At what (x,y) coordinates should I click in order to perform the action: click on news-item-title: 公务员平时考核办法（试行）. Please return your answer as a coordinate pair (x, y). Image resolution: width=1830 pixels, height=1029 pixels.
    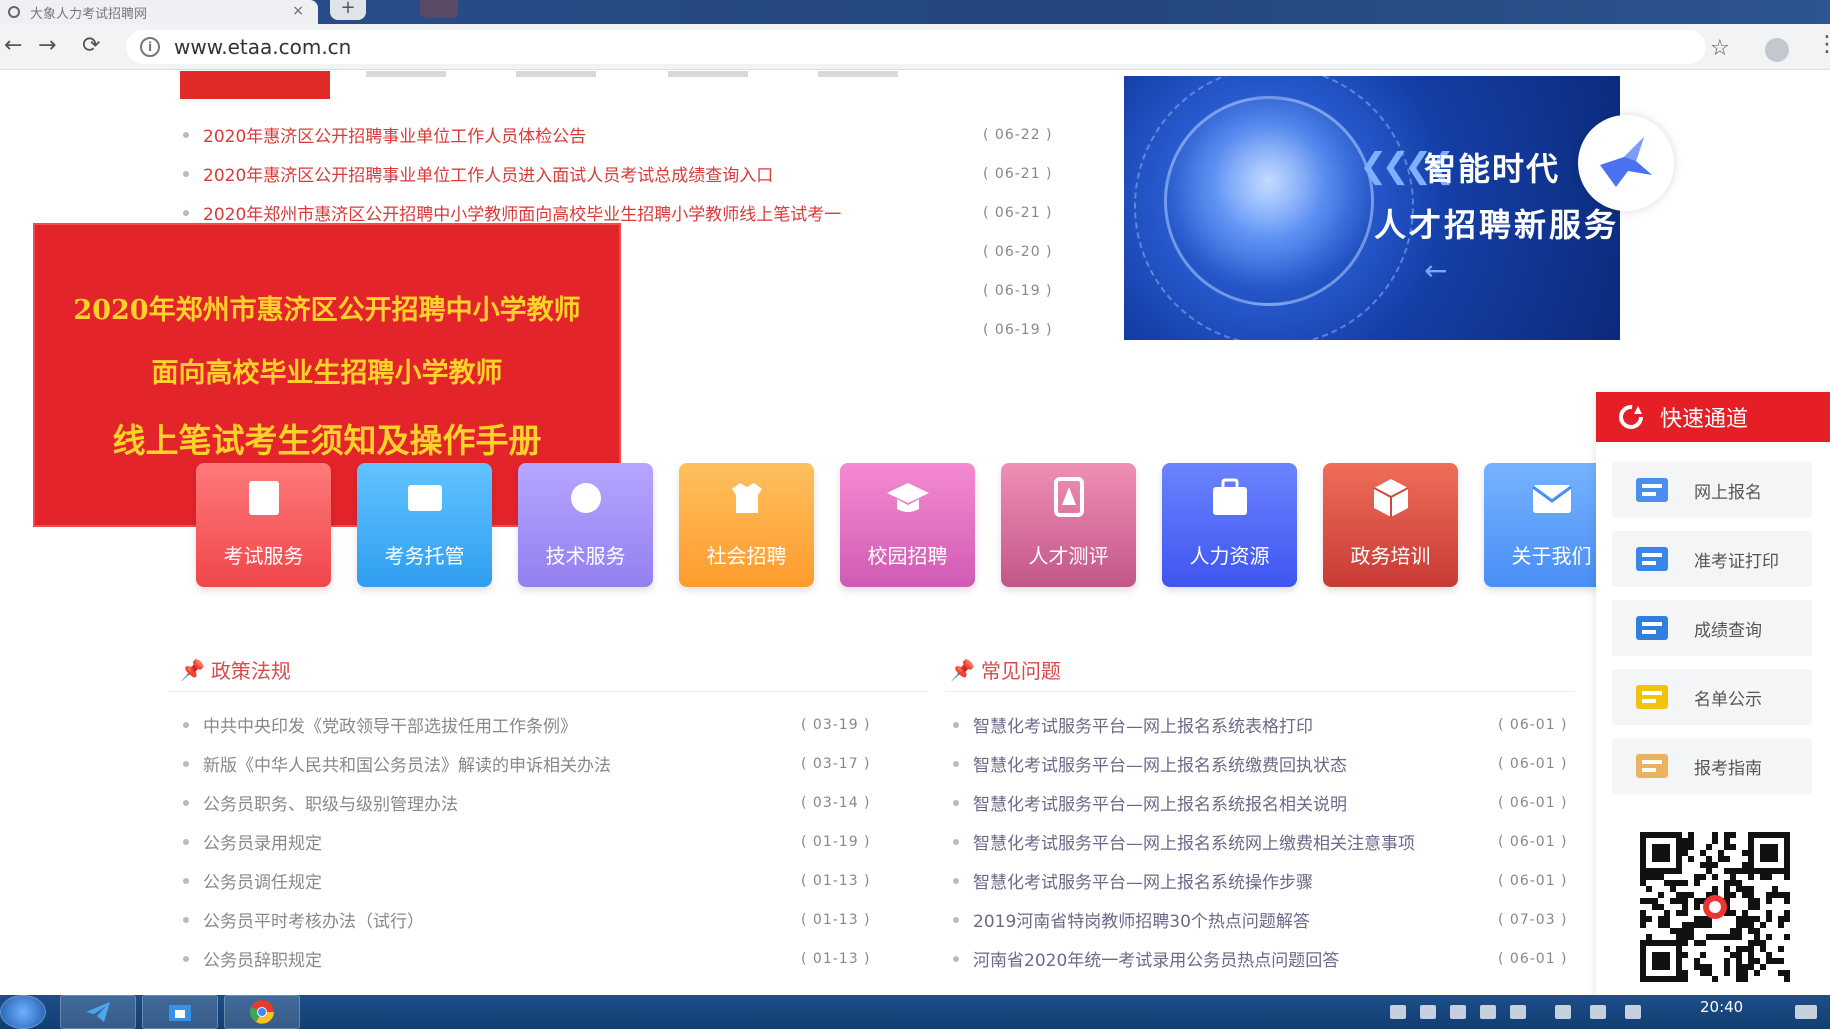
    Looking at the image, I should click on (503, 919).